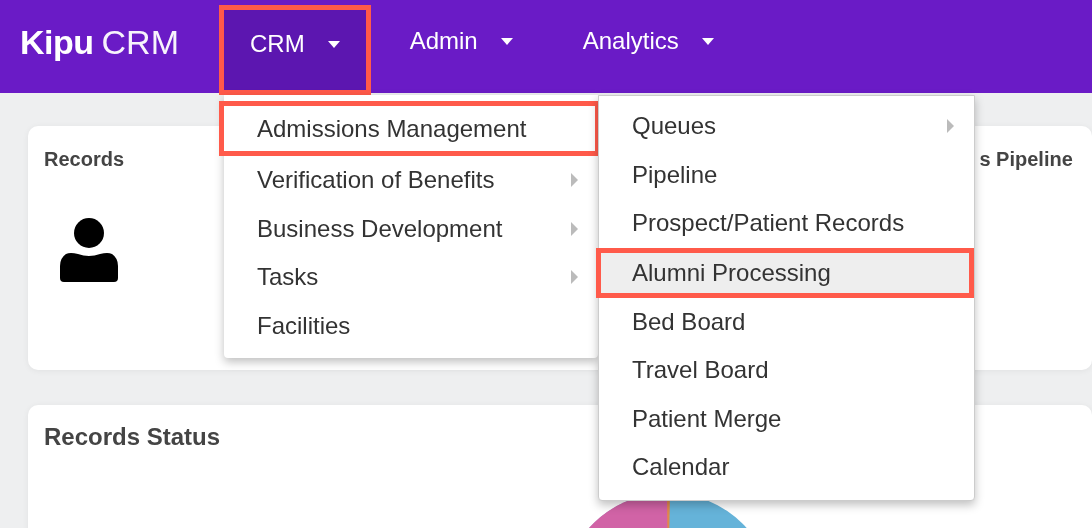  I want to click on menu-item: Pipeline, so click(786, 174).